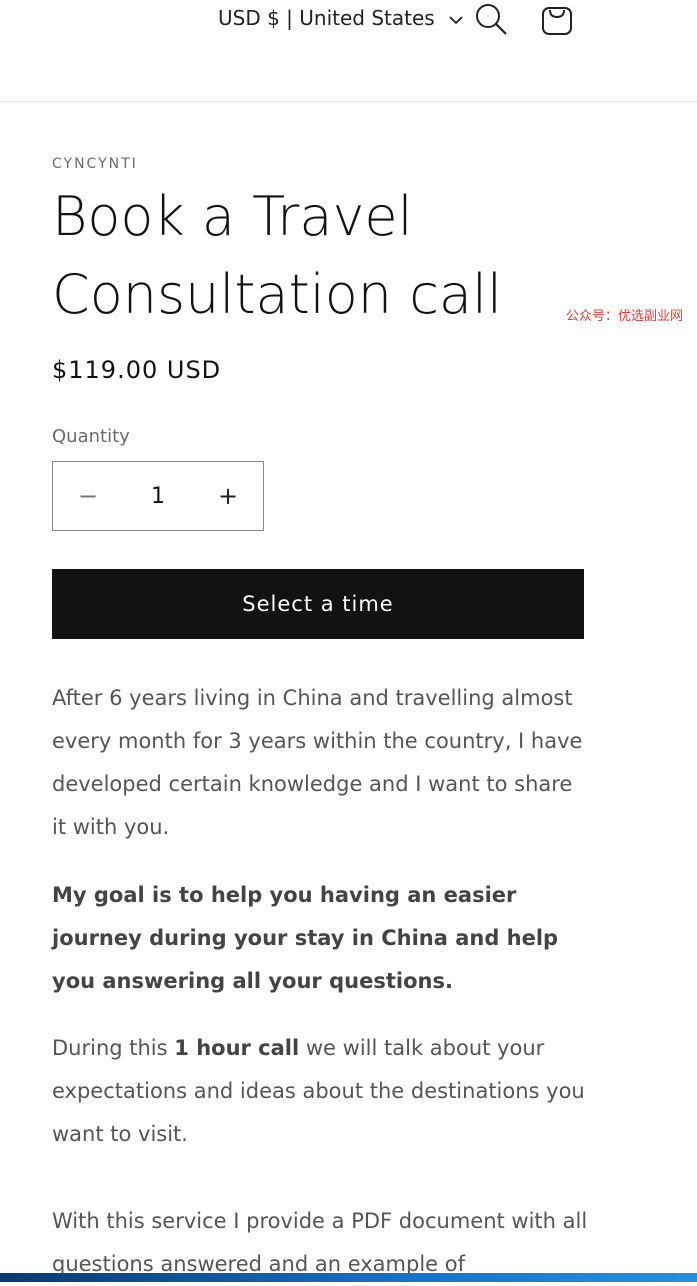  Describe the element at coordinates (237, 1048) in the screenshot. I see `description-p3-bold: 1 hour call` at that location.